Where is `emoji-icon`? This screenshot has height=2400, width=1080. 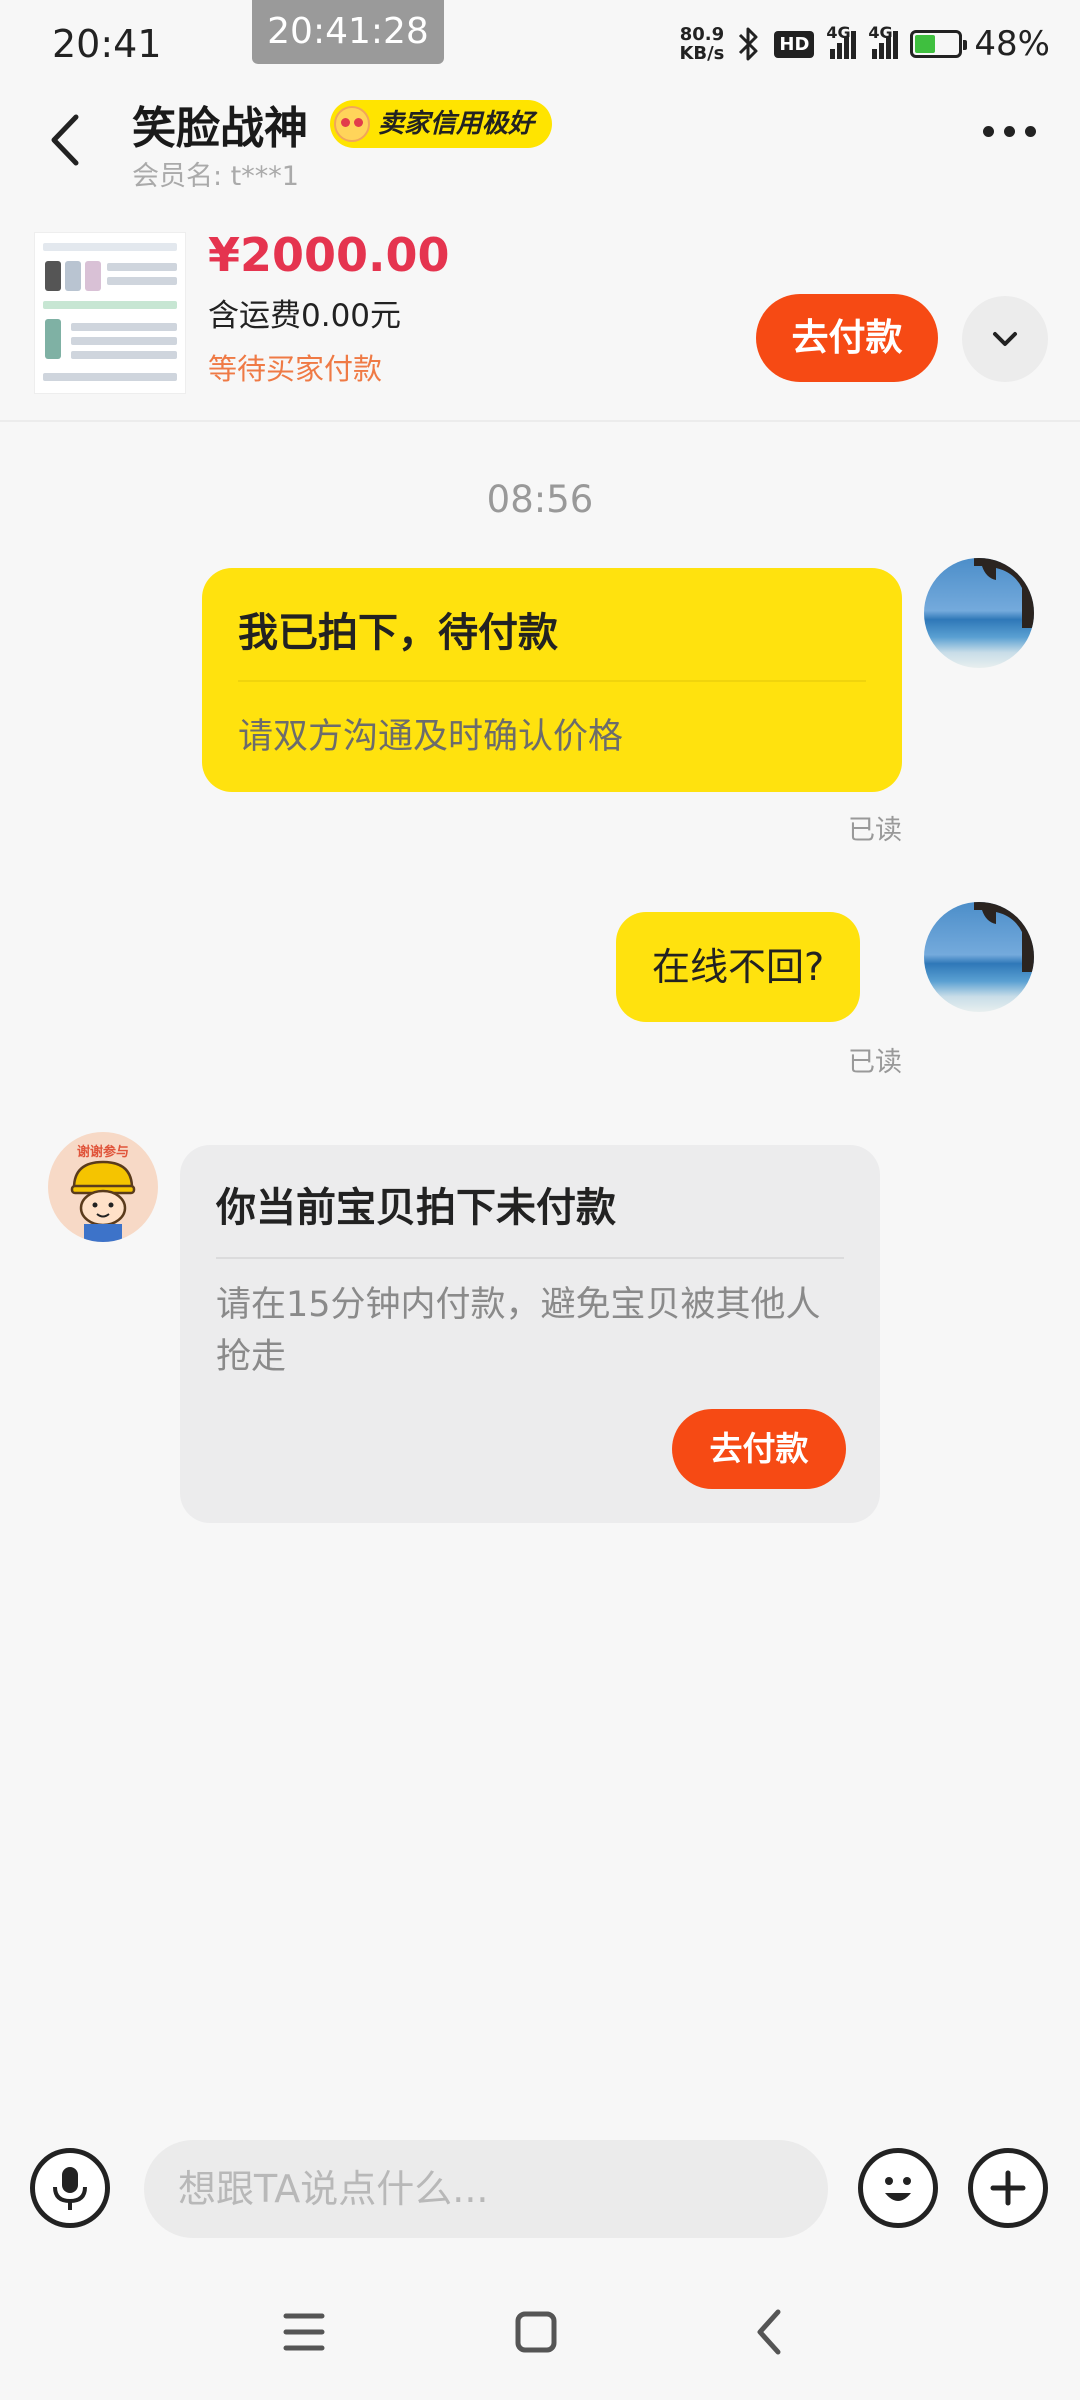
emoji-icon is located at coordinates (898, 2189).